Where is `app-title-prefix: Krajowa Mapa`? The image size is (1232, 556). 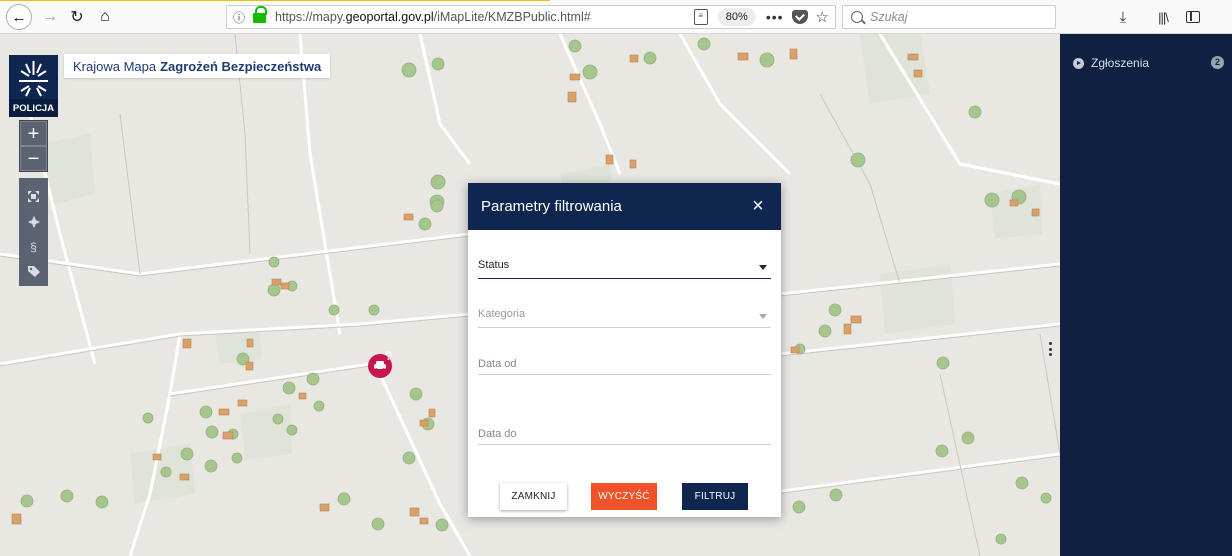
app-title-prefix: Krajowa Mapa is located at coordinates (115, 66).